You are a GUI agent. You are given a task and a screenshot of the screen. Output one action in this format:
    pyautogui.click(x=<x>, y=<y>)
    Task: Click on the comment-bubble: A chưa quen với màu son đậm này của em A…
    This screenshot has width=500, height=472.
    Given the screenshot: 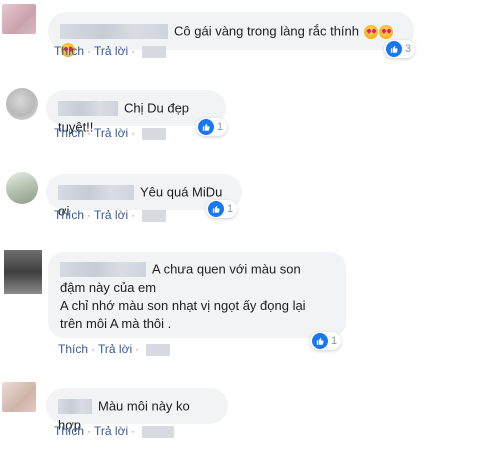 What is the action you would take?
    pyautogui.click(x=197, y=295)
    